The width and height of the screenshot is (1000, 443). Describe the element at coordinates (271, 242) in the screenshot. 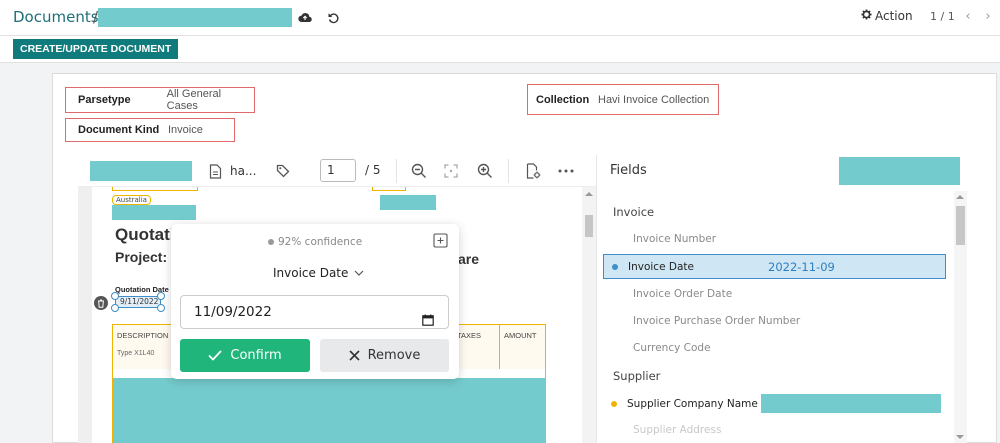

I see `confidence-dot` at that location.